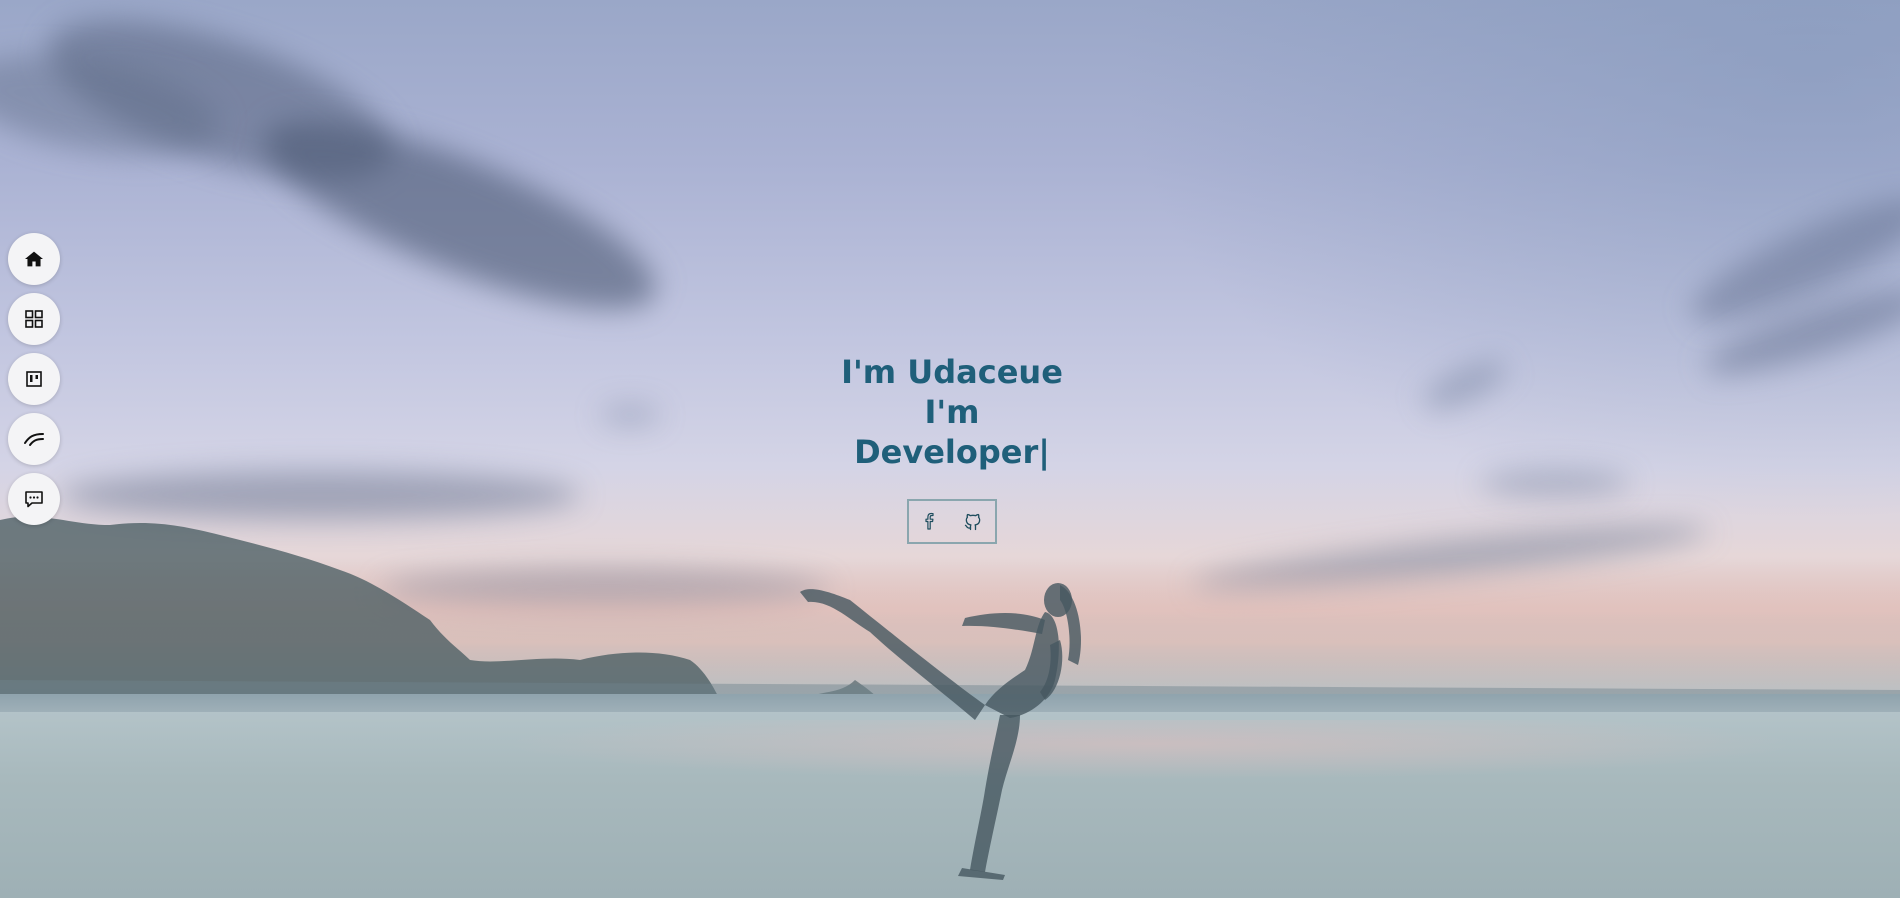  What do you see at coordinates (952, 372) in the screenshot?
I see `headline-line-name: I'm Udaceue` at bounding box center [952, 372].